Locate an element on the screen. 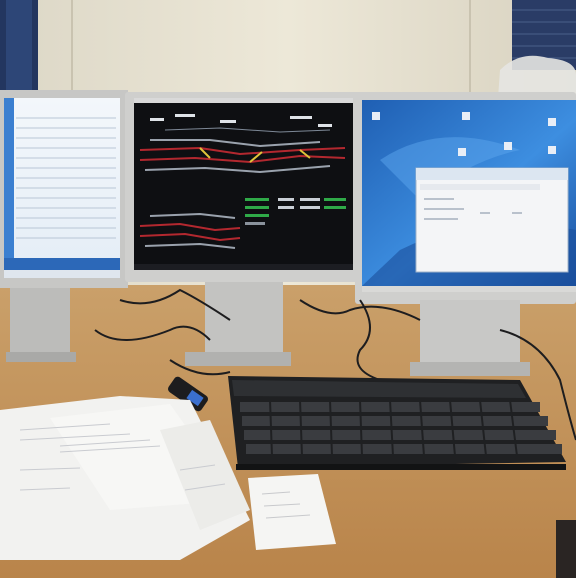 This screenshot has width=576, height=578. open-window is located at coordinates (492, 220).